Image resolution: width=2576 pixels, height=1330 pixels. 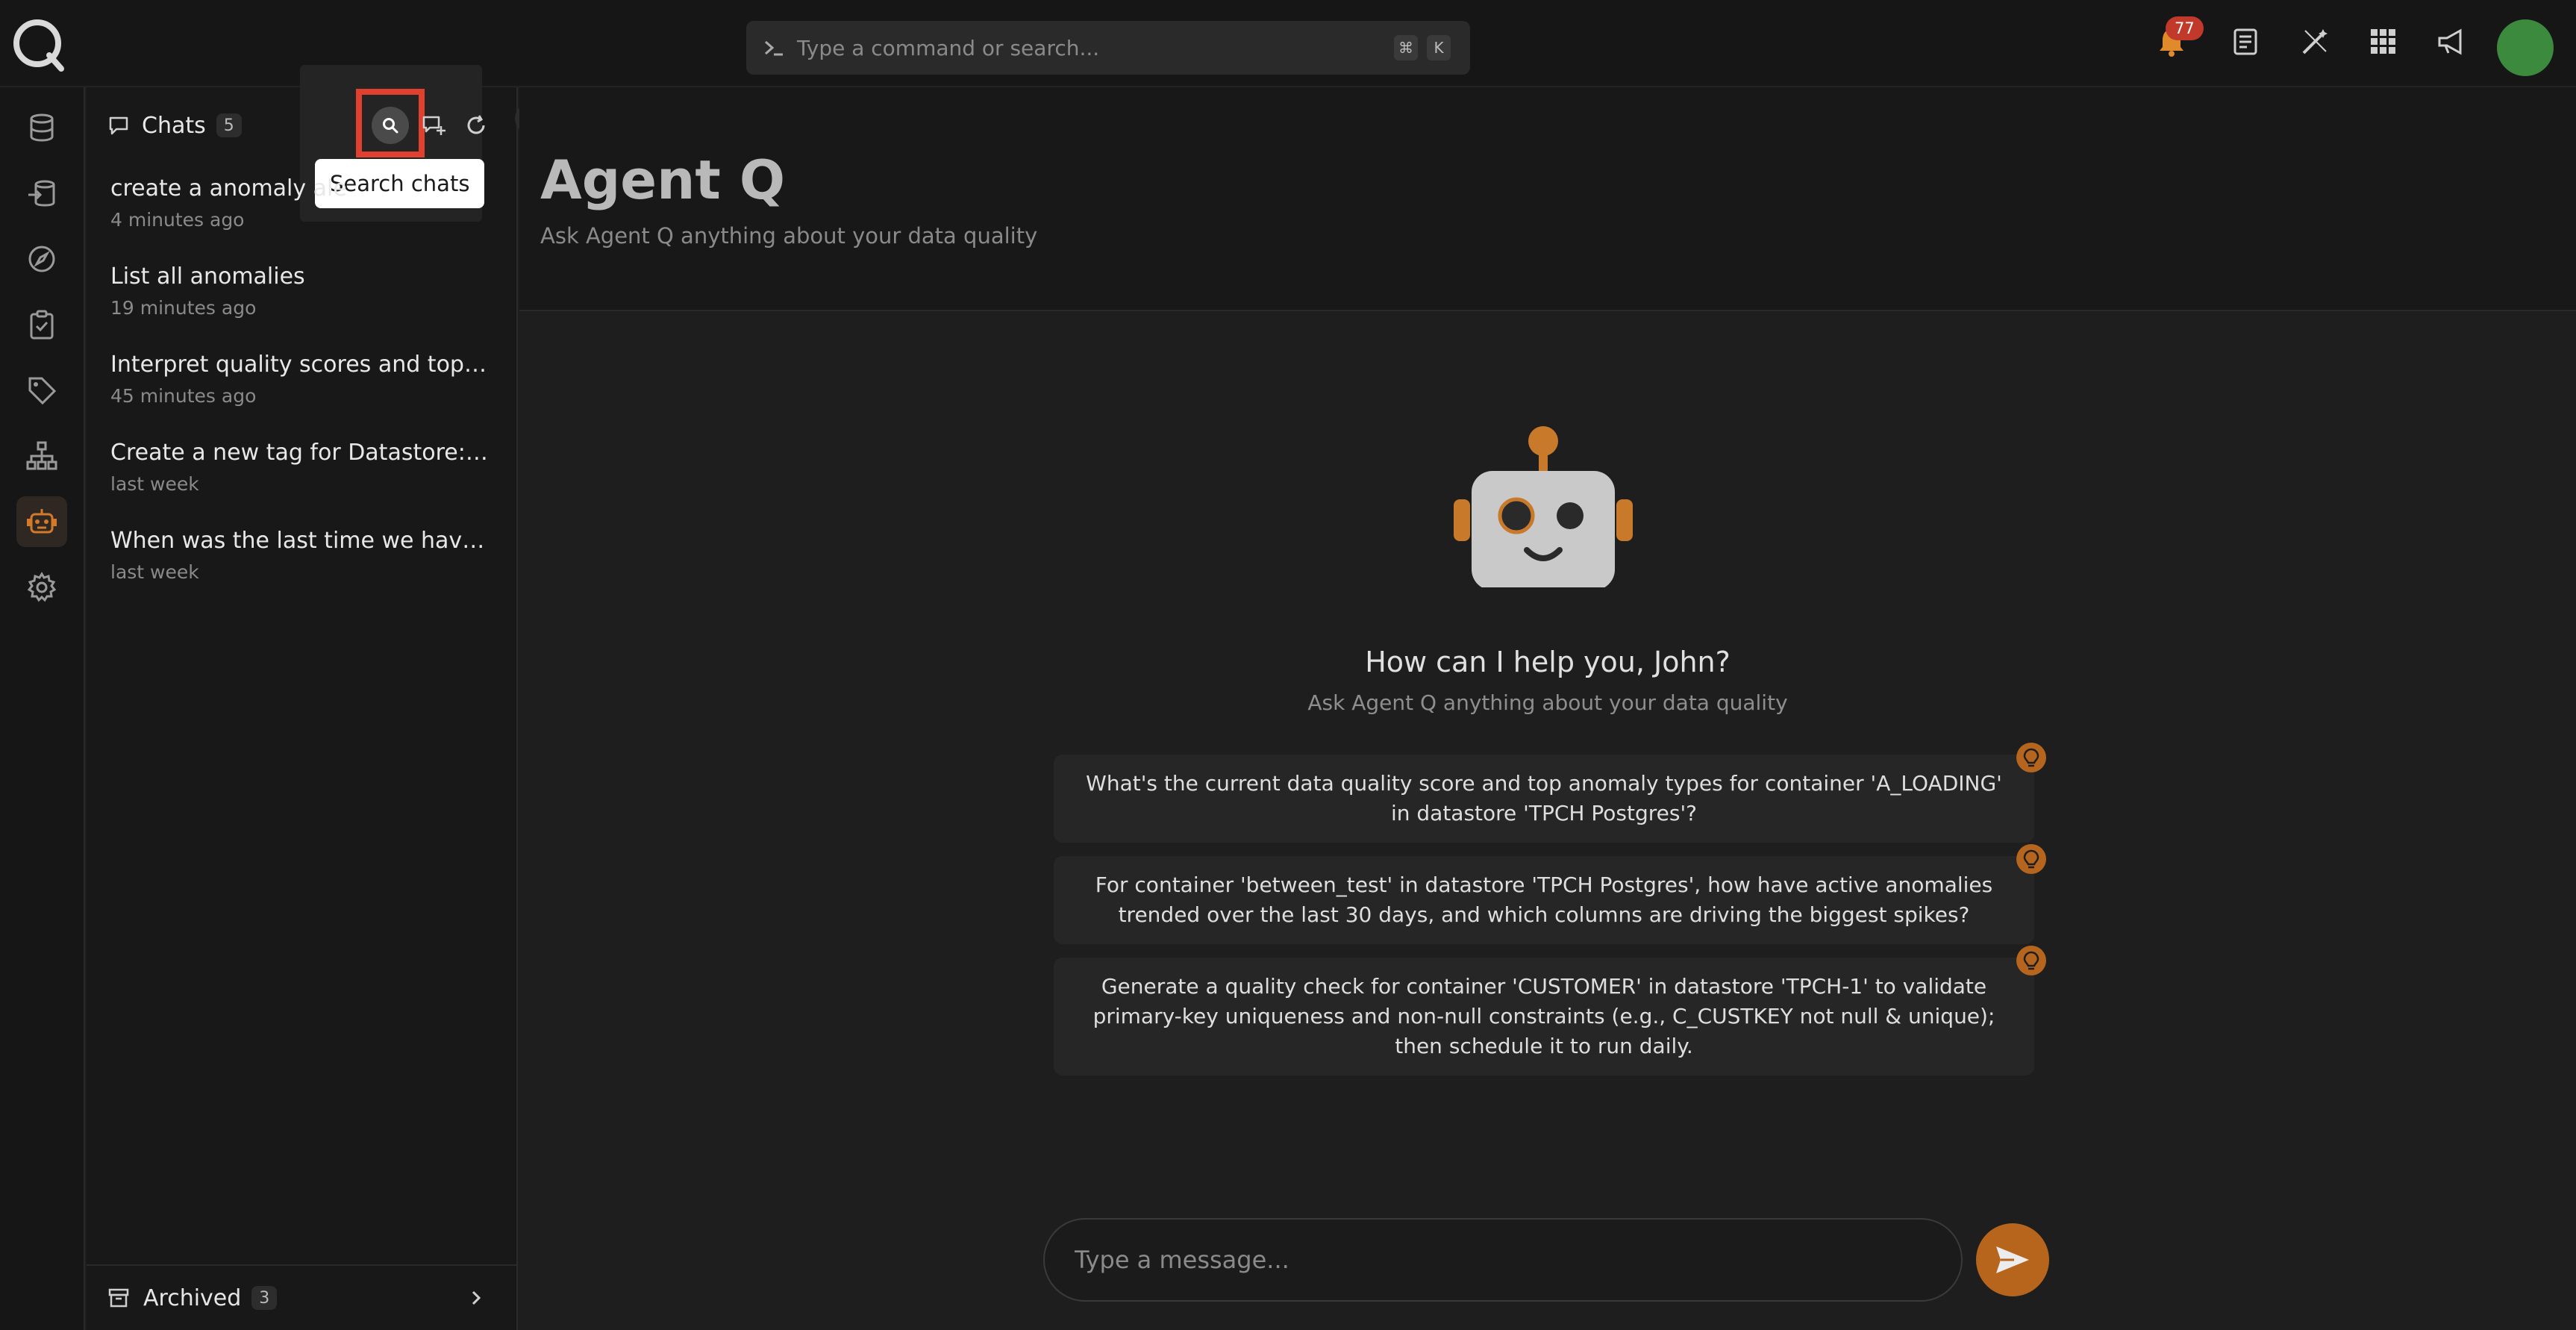 I want to click on gear-icon, so click(x=42, y=587).